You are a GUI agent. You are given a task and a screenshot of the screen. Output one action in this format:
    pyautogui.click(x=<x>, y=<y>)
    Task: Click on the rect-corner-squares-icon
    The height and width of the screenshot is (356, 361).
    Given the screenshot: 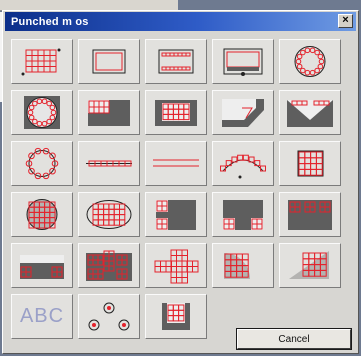 What is the action you would take?
    pyautogui.click(x=176, y=215)
    